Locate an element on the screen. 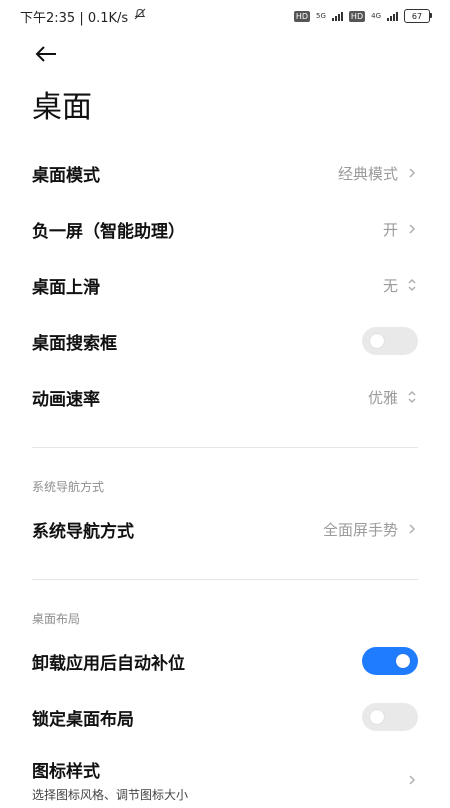  lock-layout-toggle is located at coordinates (390, 717).